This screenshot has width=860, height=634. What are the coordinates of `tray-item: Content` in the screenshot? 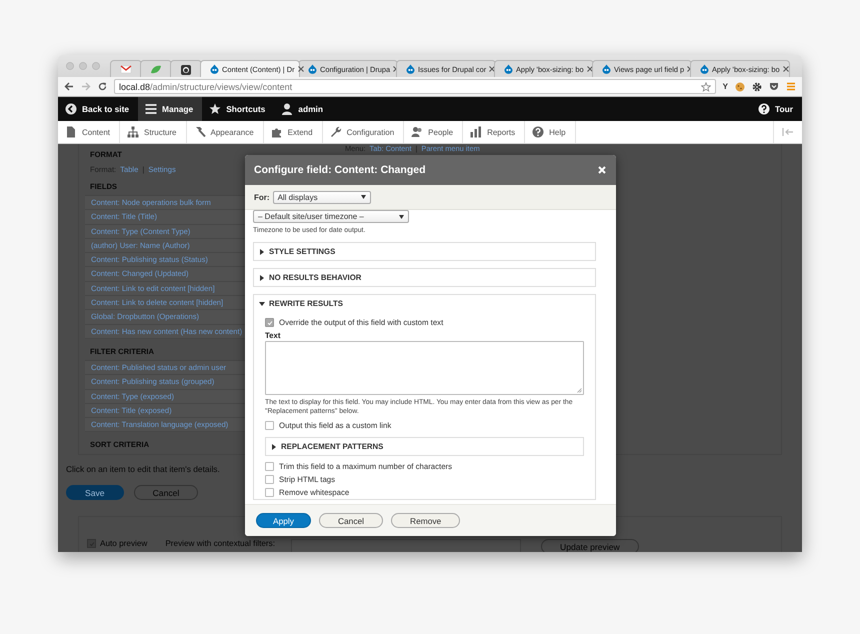 It's located at (89, 132).